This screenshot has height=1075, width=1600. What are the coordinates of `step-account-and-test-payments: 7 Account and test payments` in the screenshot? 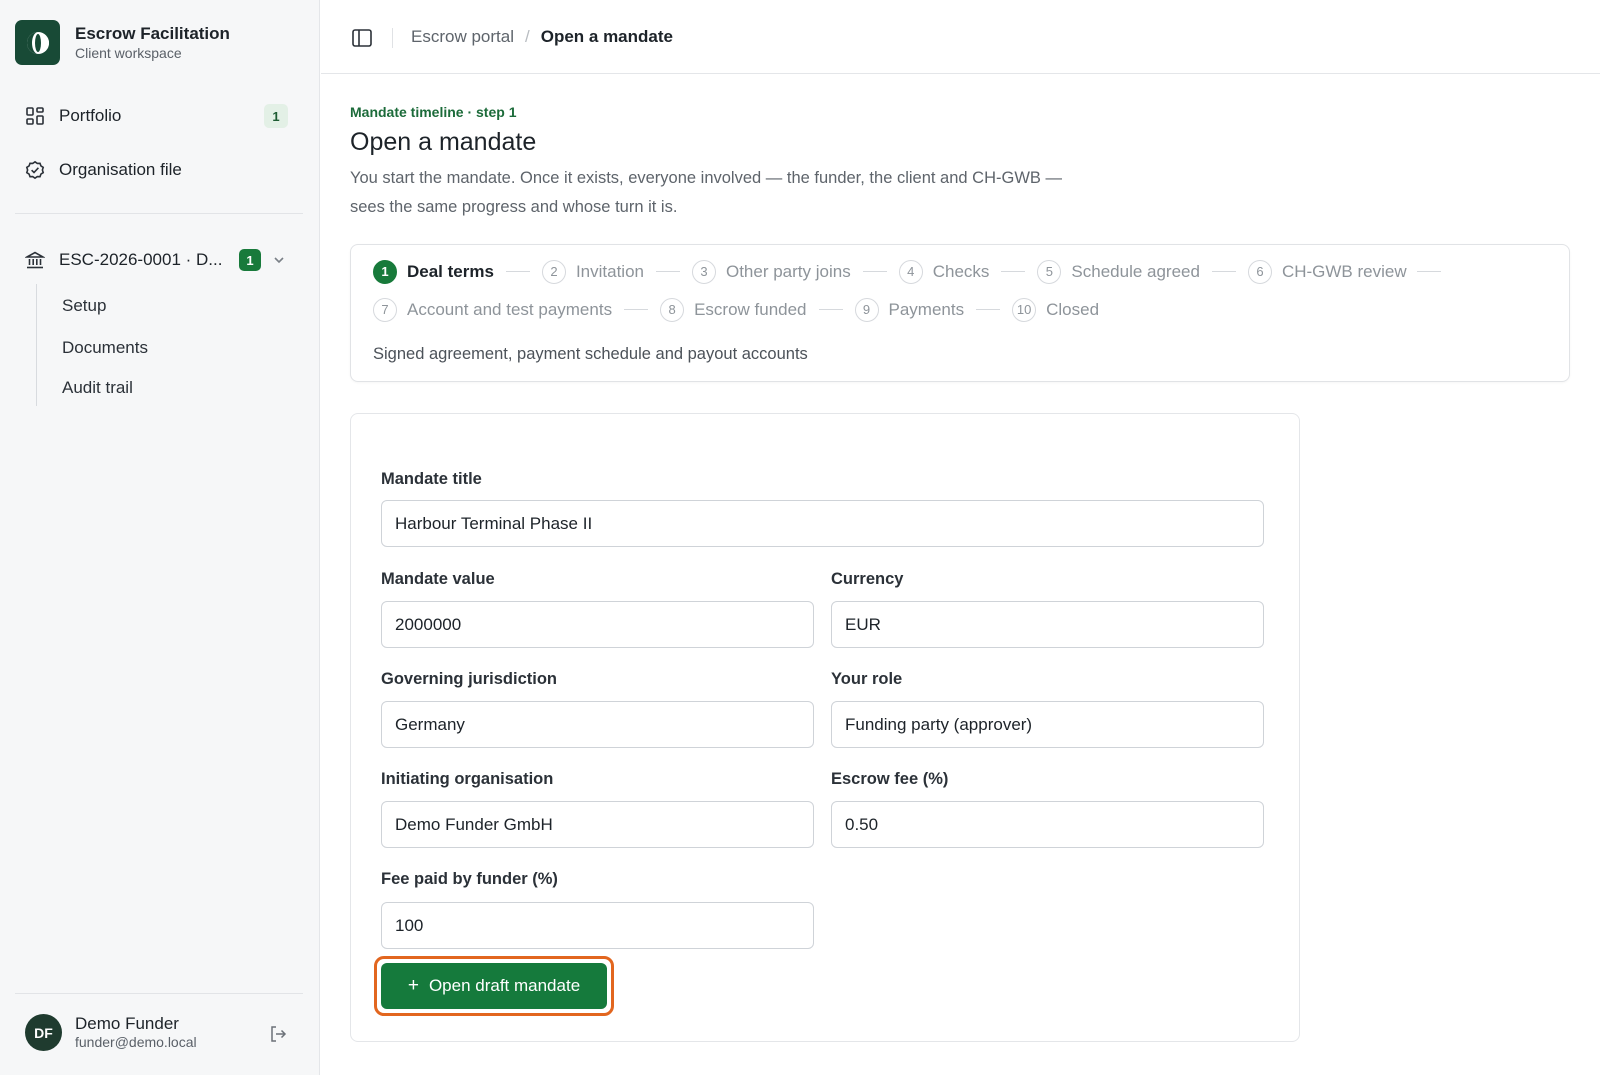 It's located at (492, 309).